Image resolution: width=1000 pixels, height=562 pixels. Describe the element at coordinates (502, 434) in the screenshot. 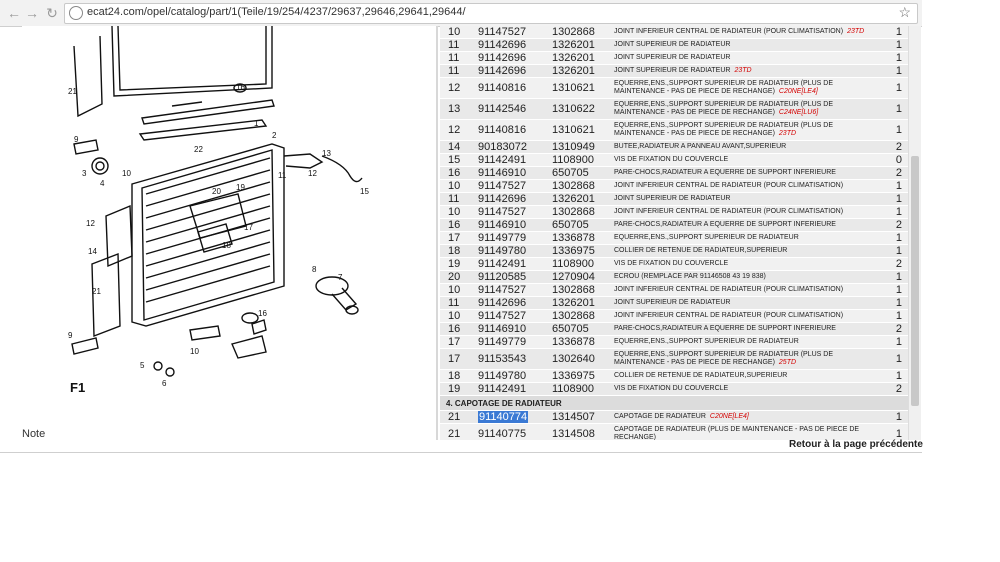

I see `part-number-cell-text: 91140775` at that location.